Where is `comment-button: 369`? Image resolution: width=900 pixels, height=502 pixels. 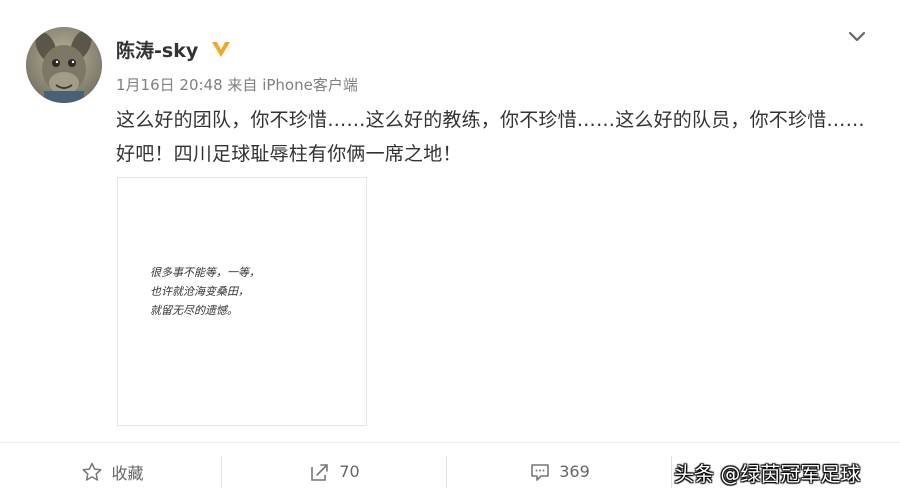 comment-button: 369 is located at coordinates (559, 471).